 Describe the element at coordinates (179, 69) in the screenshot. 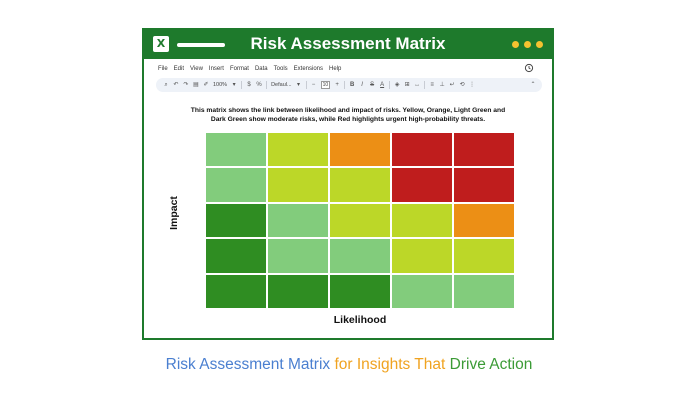

I see `menu-edit: Edit` at that location.